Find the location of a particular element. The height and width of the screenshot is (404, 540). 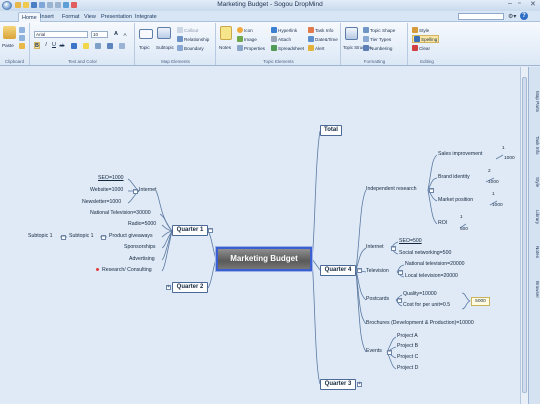

italic-button: I is located at coordinates (46, 45).